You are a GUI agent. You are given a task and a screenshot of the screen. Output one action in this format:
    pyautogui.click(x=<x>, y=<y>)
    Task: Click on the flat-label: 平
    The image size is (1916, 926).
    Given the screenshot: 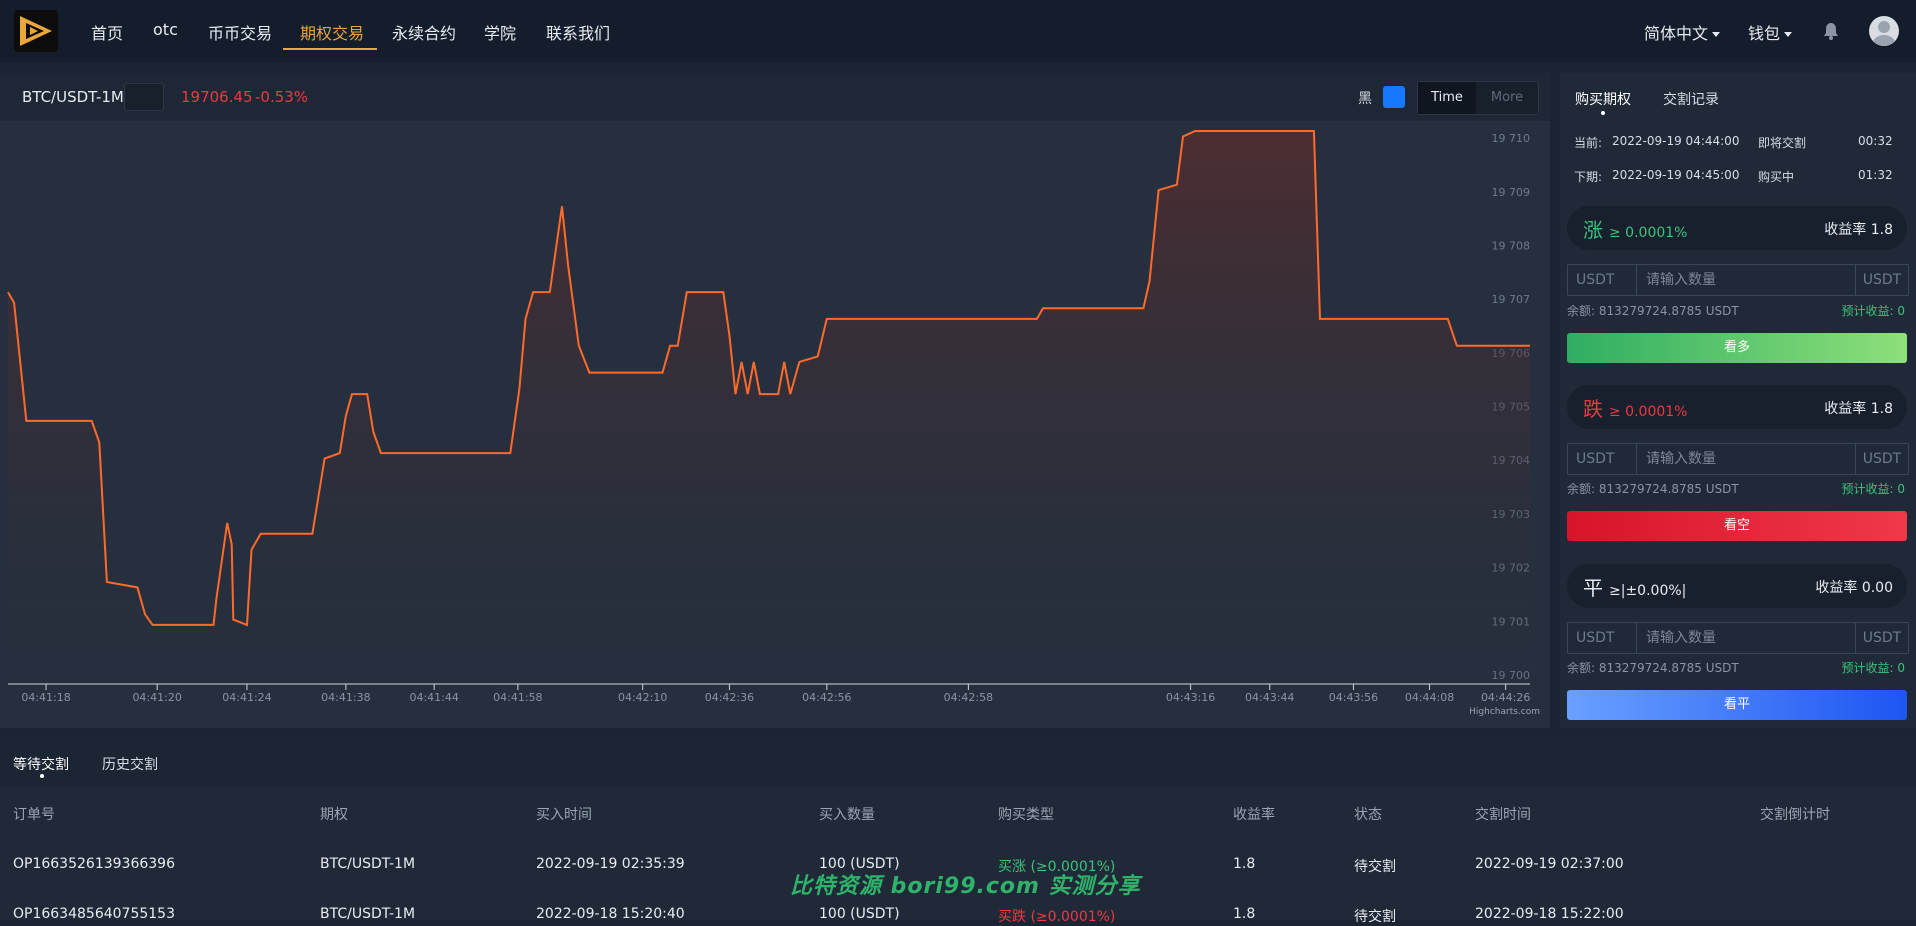 What is the action you would take?
    pyautogui.click(x=1593, y=588)
    